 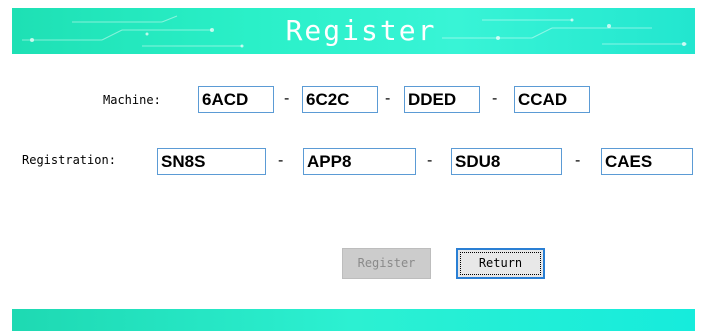 What do you see at coordinates (69, 160) in the screenshot?
I see `registration-label: Registration:` at bounding box center [69, 160].